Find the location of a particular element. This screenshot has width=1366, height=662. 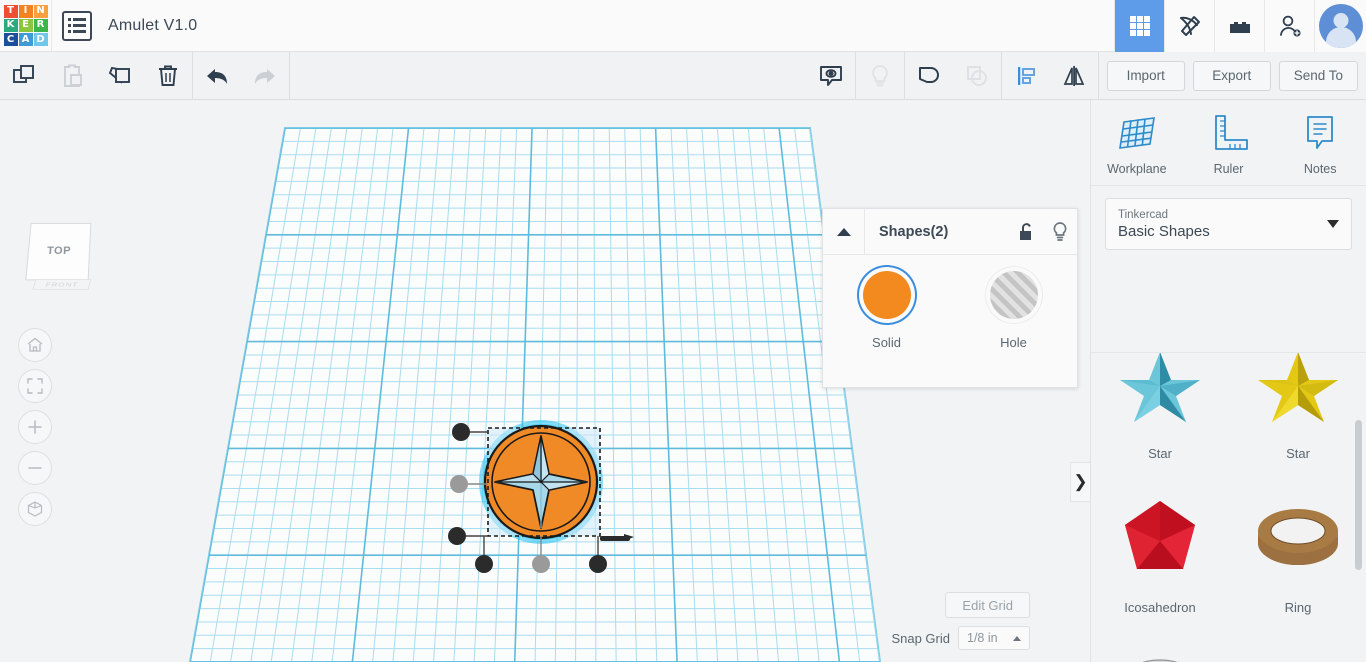

shape-dice-icon is located at coordinates (1160, 651).